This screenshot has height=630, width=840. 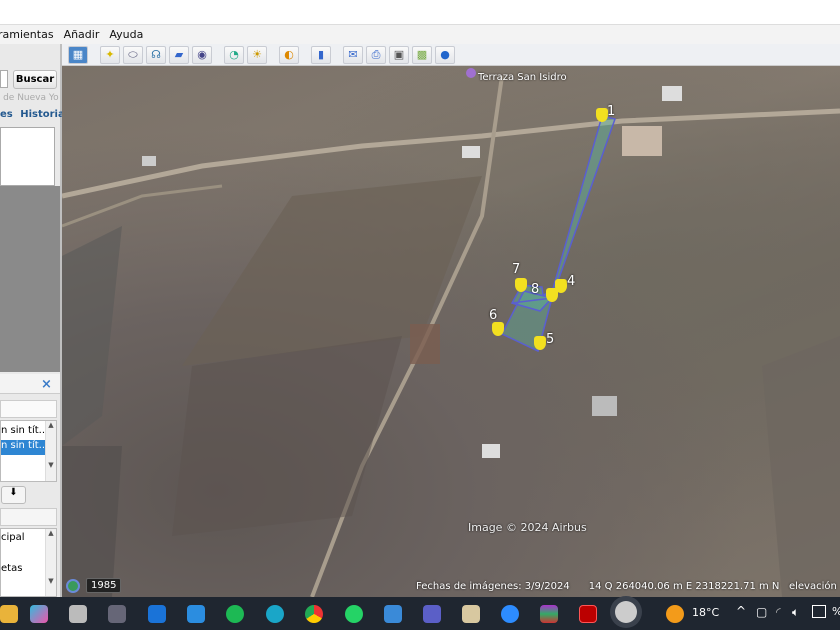 What do you see at coordinates (39, 614) in the screenshot?
I see `copilot-icon` at bounding box center [39, 614].